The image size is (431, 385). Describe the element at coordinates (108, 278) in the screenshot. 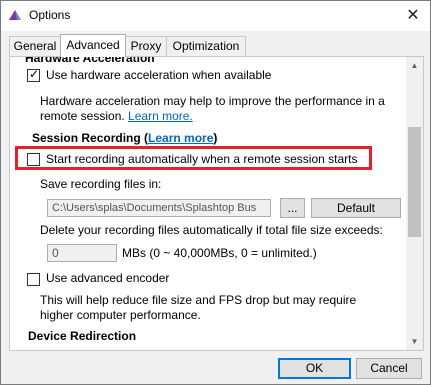

I see `advanced-encoder-label: Use advanced encoder` at that location.